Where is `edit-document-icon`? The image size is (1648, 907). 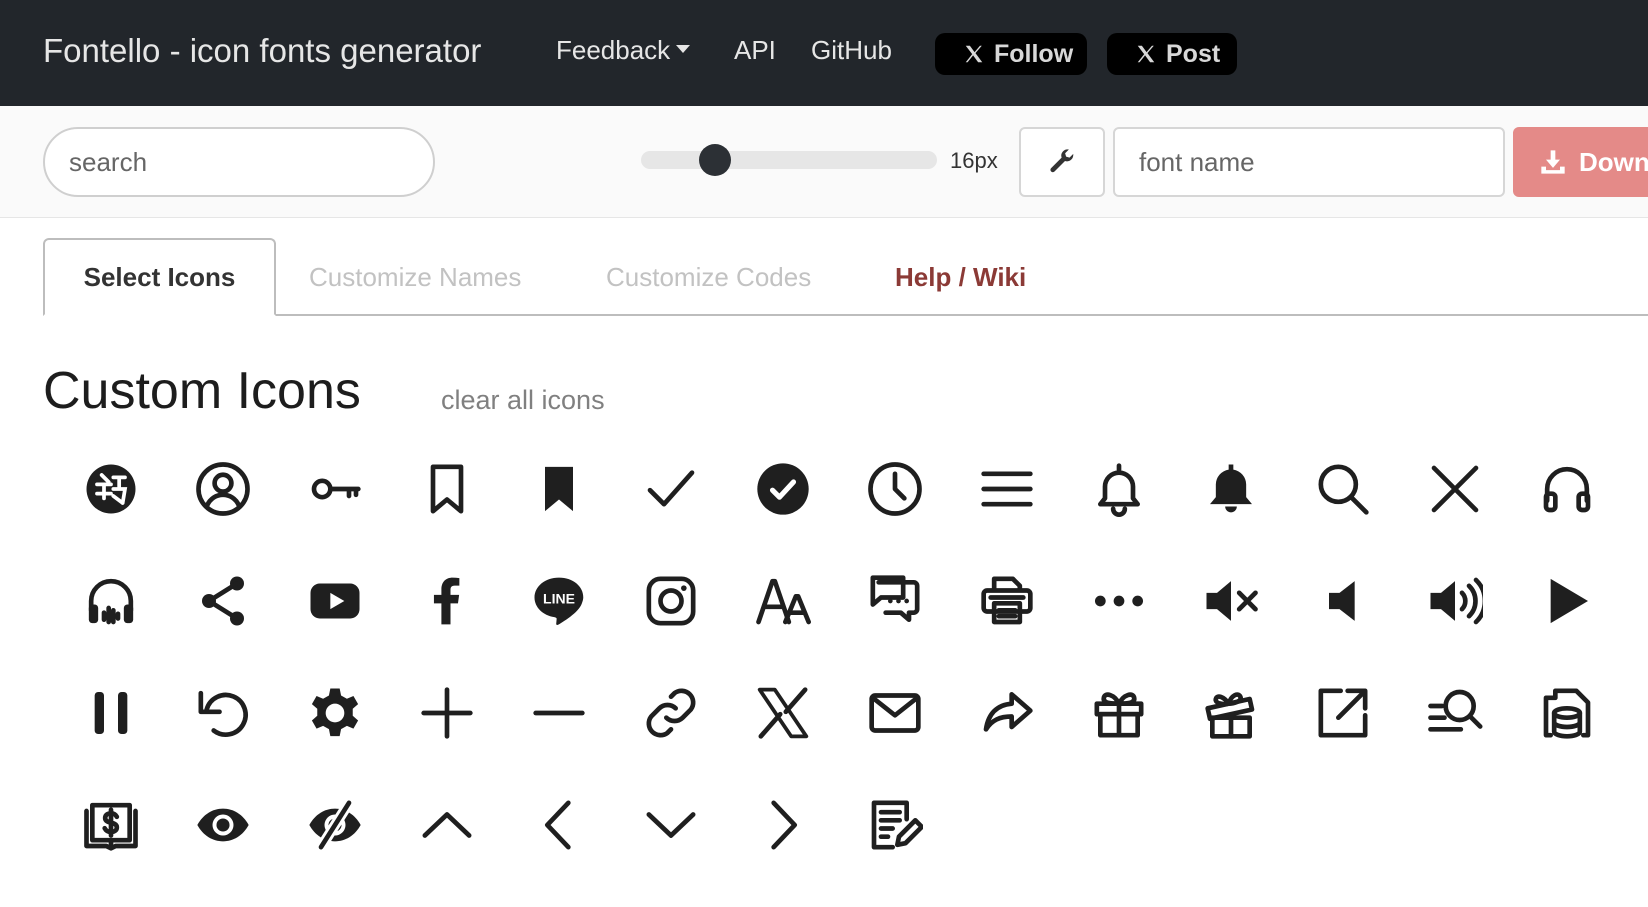
edit-document-icon is located at coordinates (897, 825).